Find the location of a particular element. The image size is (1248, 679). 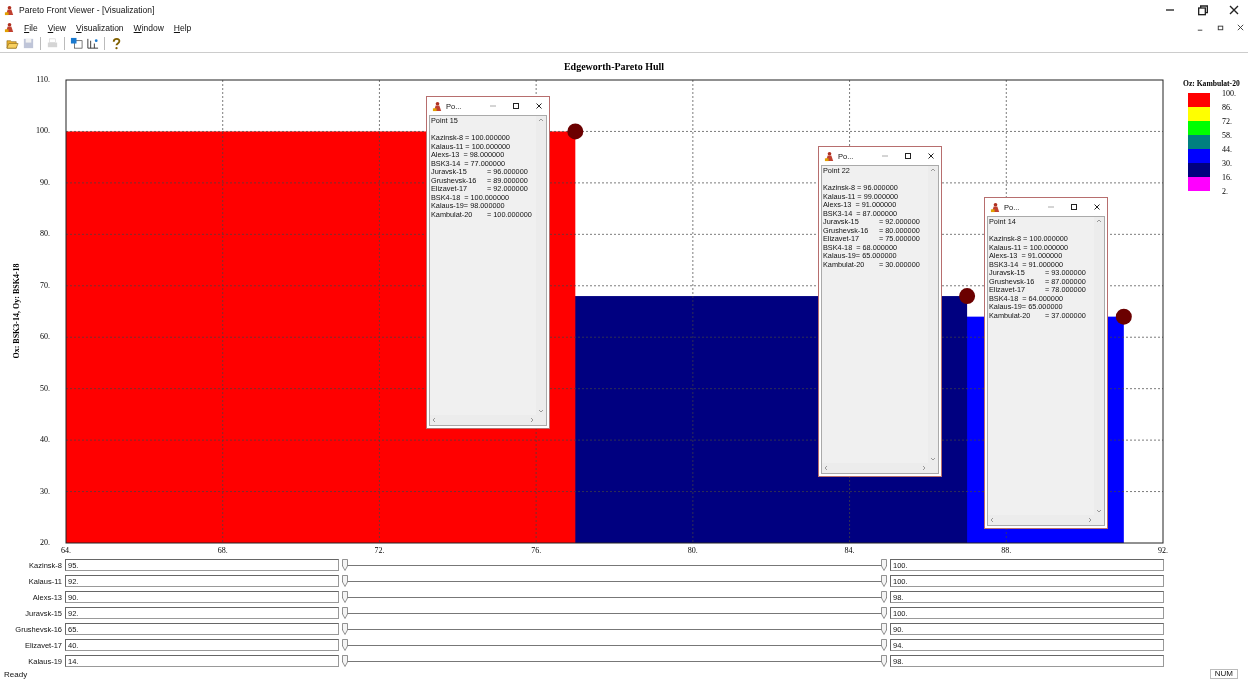

axis-title: Ox: BSK3-14, Oy: BSK4-18 is located at coordinates (16, 311).